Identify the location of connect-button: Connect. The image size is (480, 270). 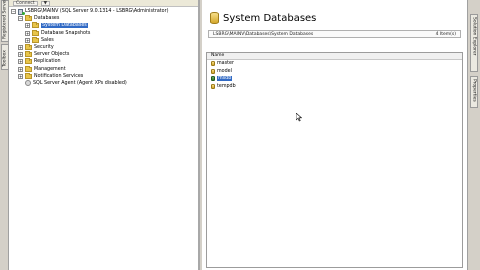
(25, 3).